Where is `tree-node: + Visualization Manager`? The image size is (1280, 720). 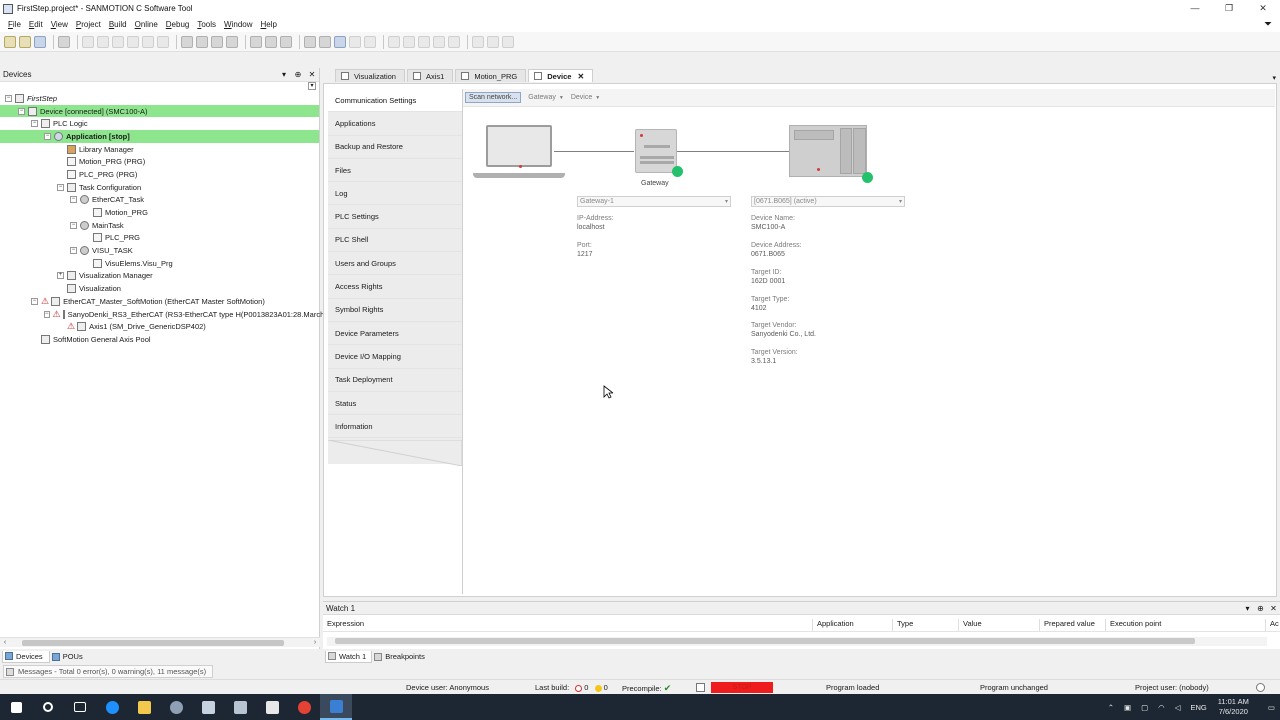
tree-node: + Visualization Manager is located at coordinates (159, 276).